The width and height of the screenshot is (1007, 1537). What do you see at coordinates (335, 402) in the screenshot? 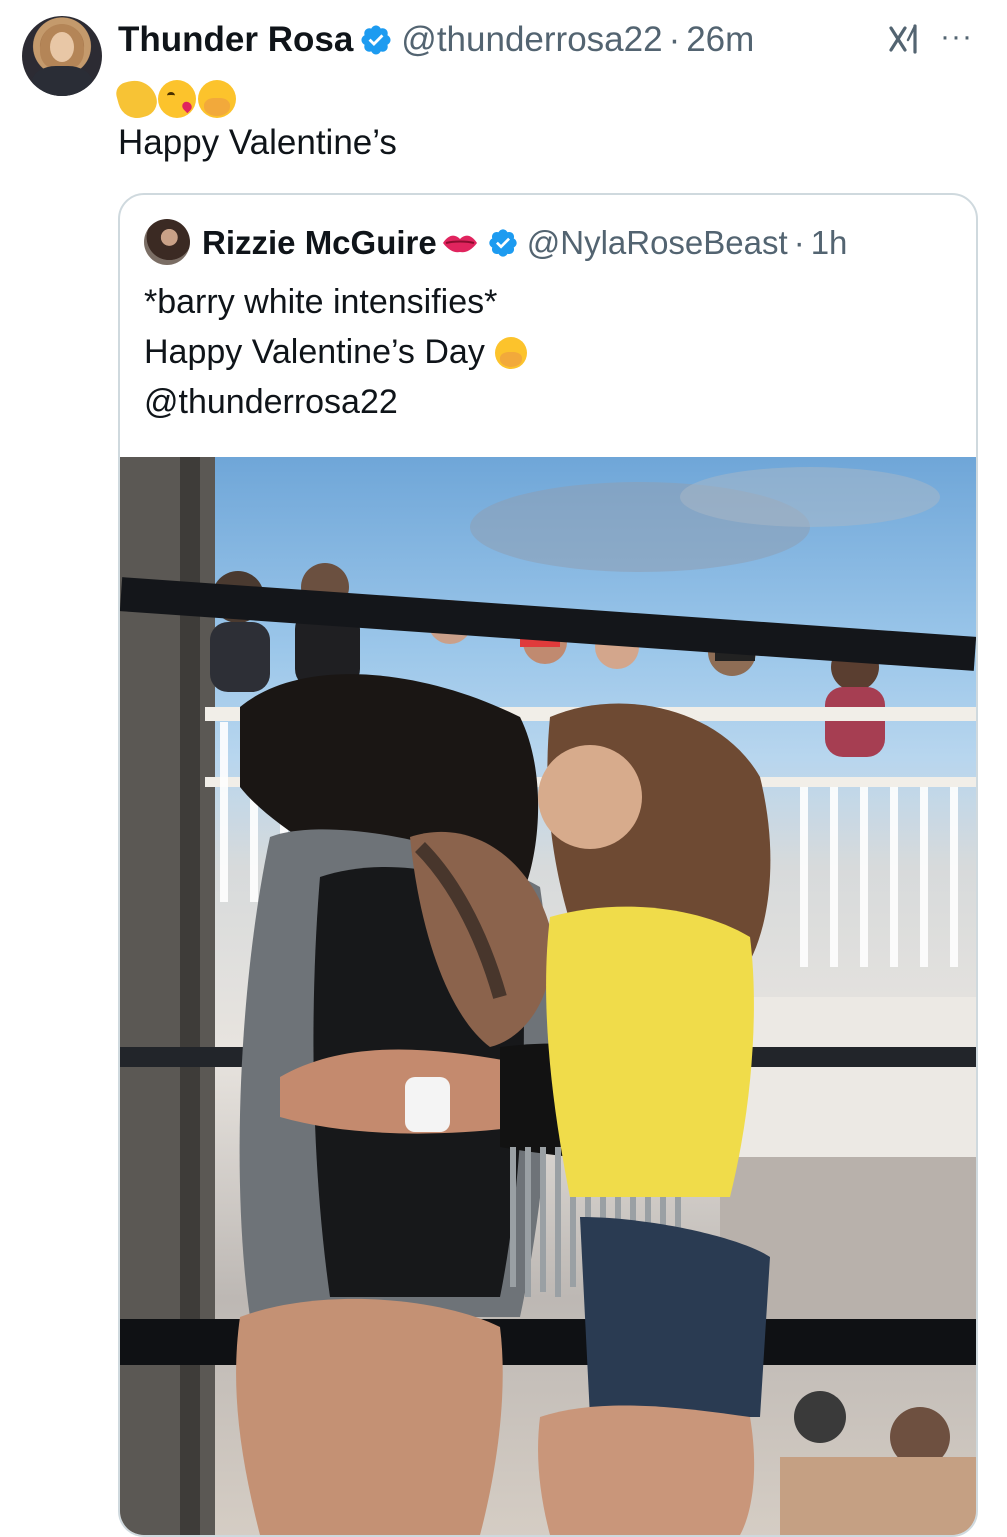
I see `mention-link: @thunderrosa22` at bounding box center [335, 402].